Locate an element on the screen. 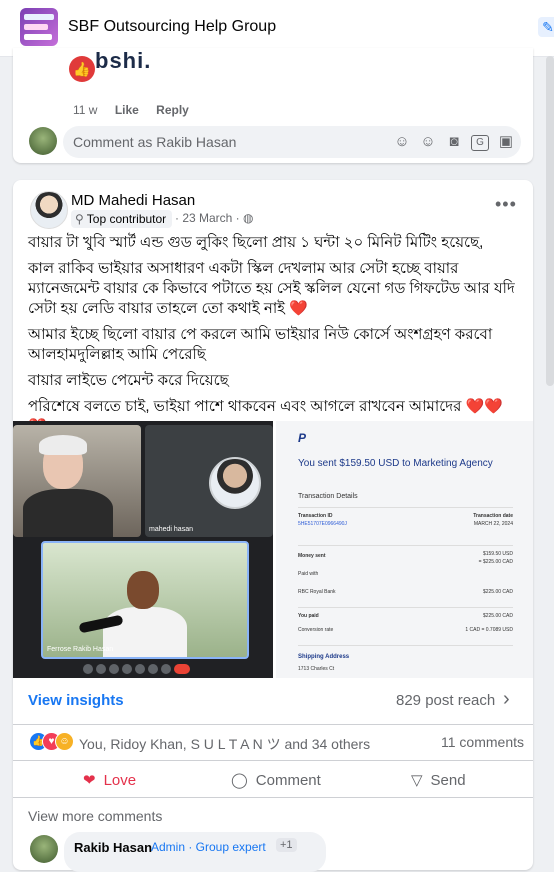  comment-label: Comment is located at coordinates (288, 780).